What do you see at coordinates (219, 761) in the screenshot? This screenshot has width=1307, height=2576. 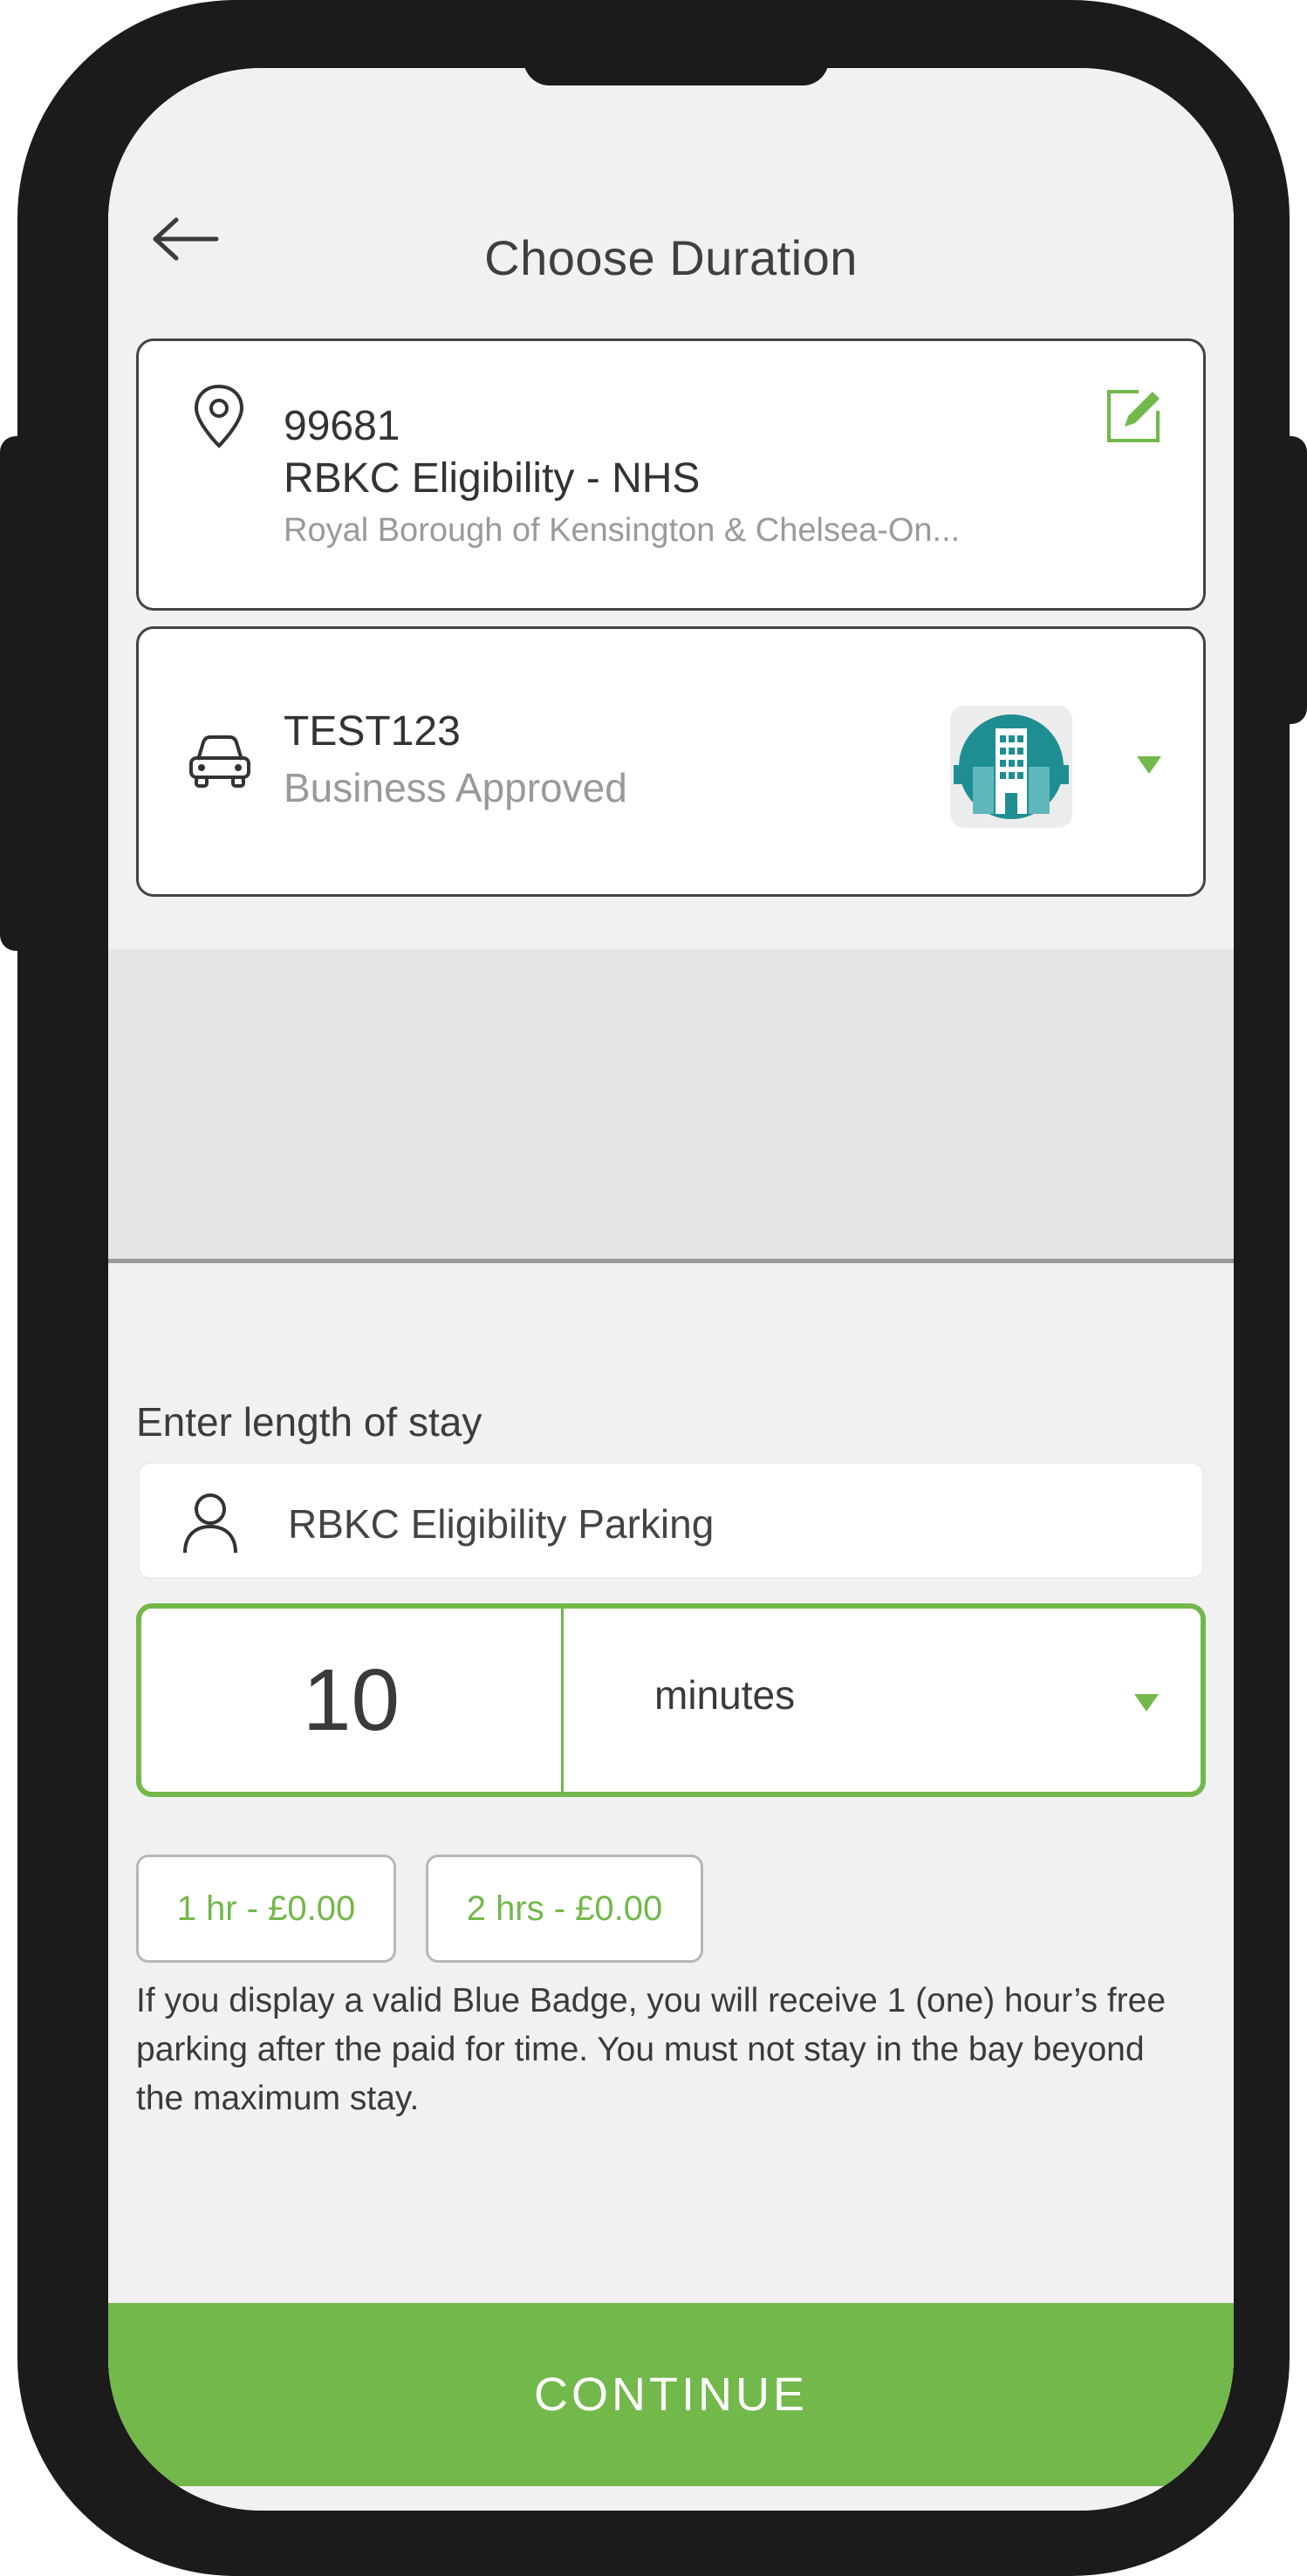 I see `car-icon` at bounding box center [219, 761].